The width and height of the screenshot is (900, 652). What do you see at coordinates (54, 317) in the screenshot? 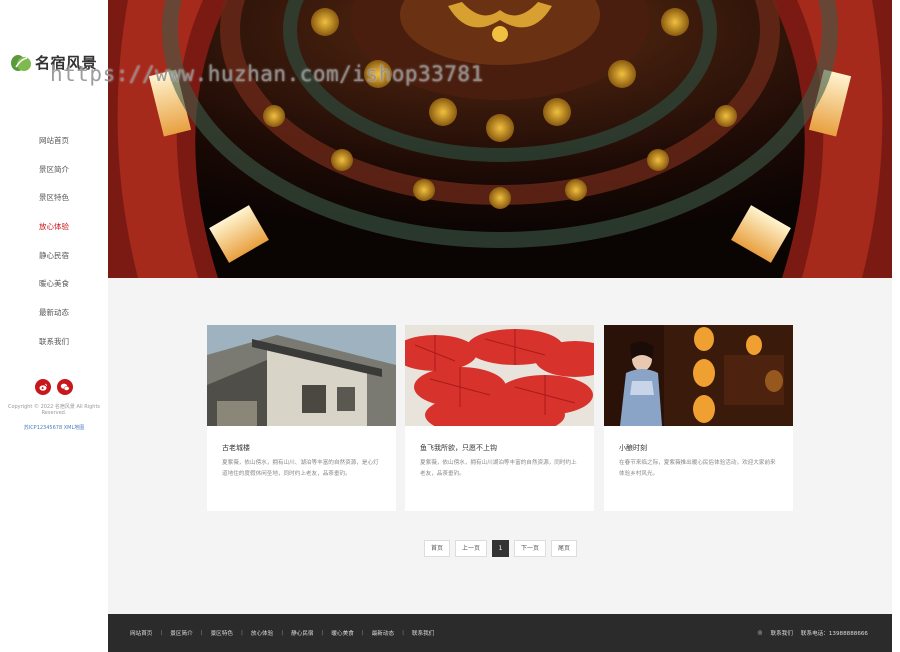
I see `nav-item-news: 最新动态` at bounding box center [54, 317].